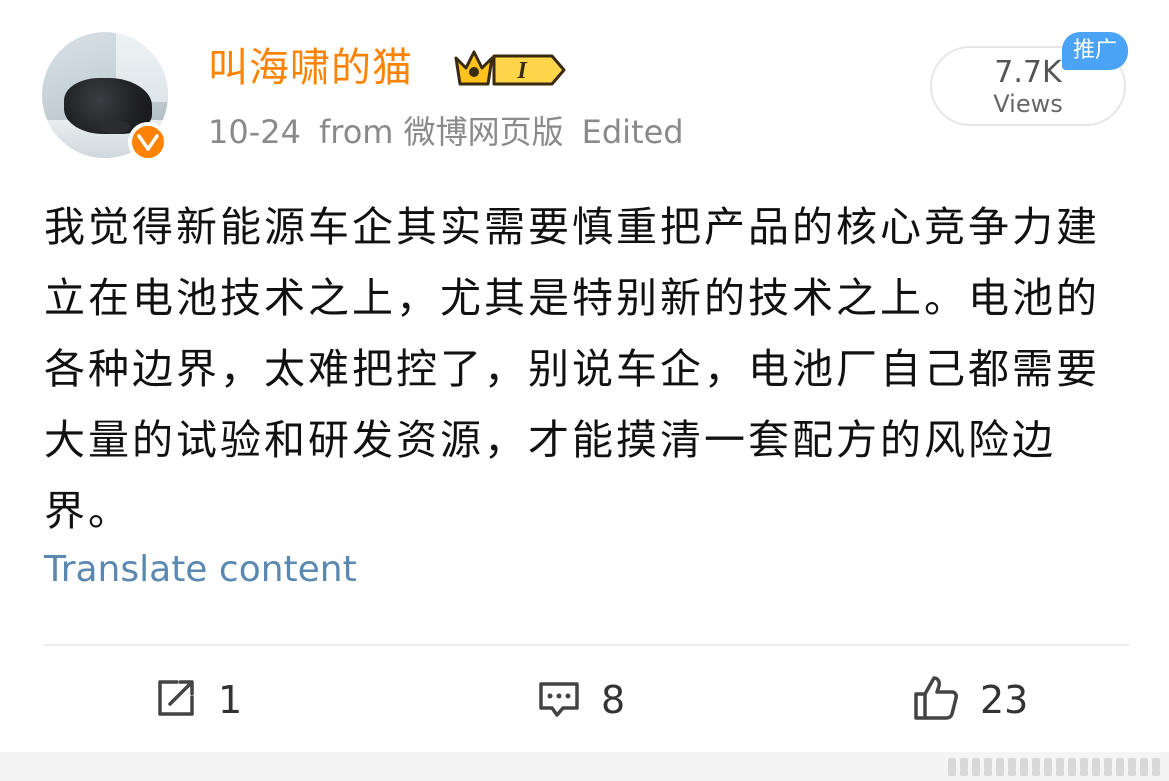  What do you see at coordinates (441, 132) in the screenshot?
I see `post-source: from 微博网页版` at bounding box center [441, 132].